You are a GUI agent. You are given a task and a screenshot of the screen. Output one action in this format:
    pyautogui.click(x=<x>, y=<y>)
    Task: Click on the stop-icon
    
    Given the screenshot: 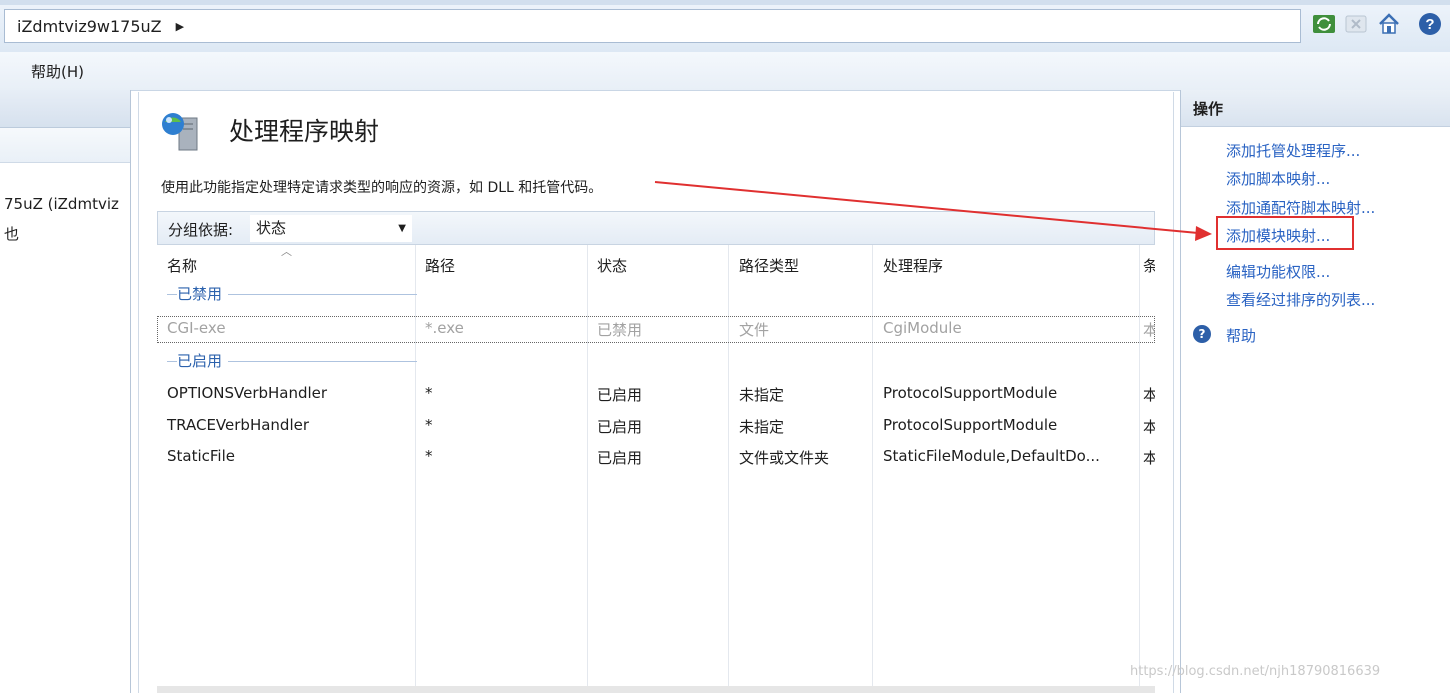 What is the action you would take?
    pyautogui.click(x=1356, y=24)
    